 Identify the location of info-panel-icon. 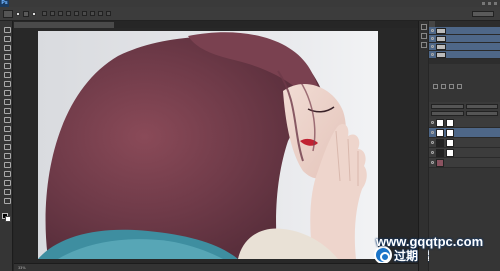
(423, 45).